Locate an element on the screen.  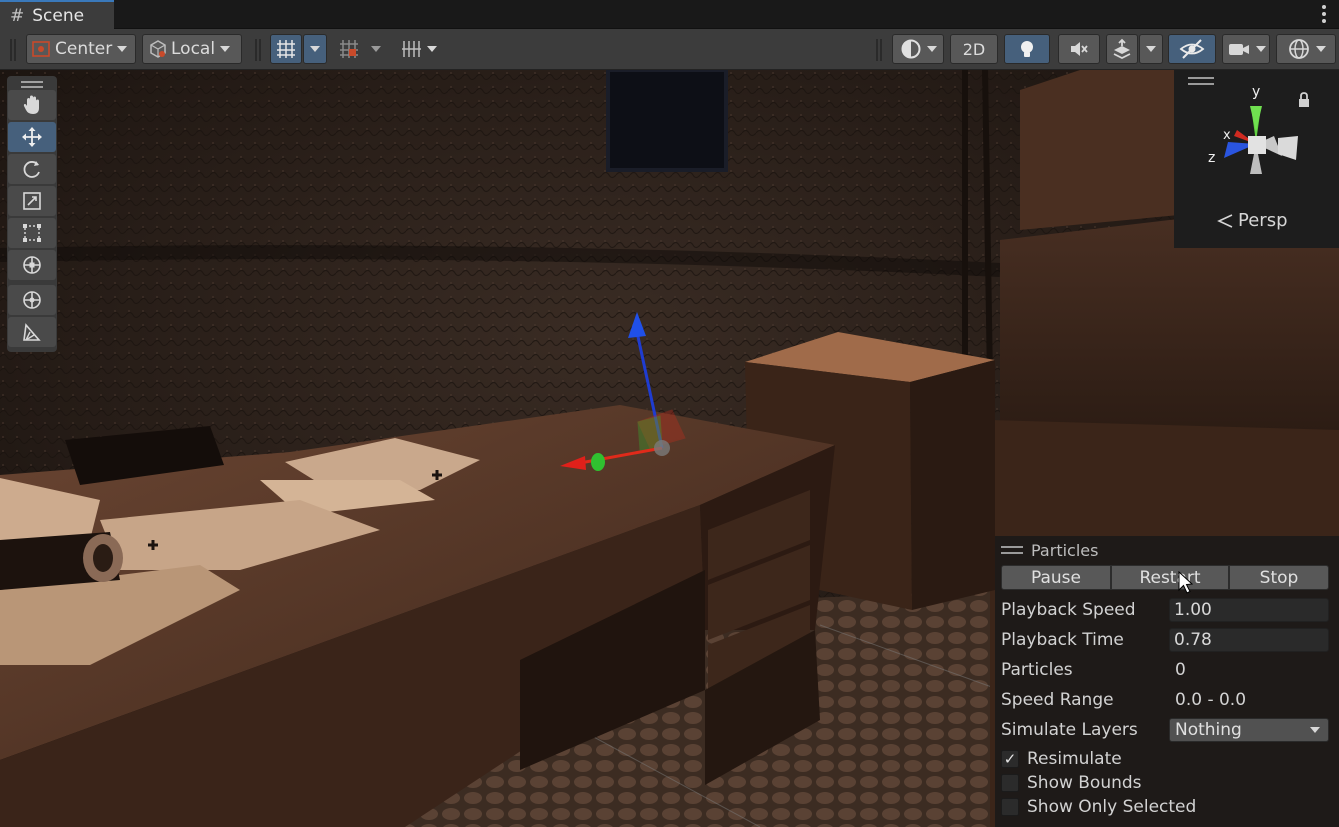
speed-range-value: 0.0 - 0.0 is located at coordinates (1211, 700).